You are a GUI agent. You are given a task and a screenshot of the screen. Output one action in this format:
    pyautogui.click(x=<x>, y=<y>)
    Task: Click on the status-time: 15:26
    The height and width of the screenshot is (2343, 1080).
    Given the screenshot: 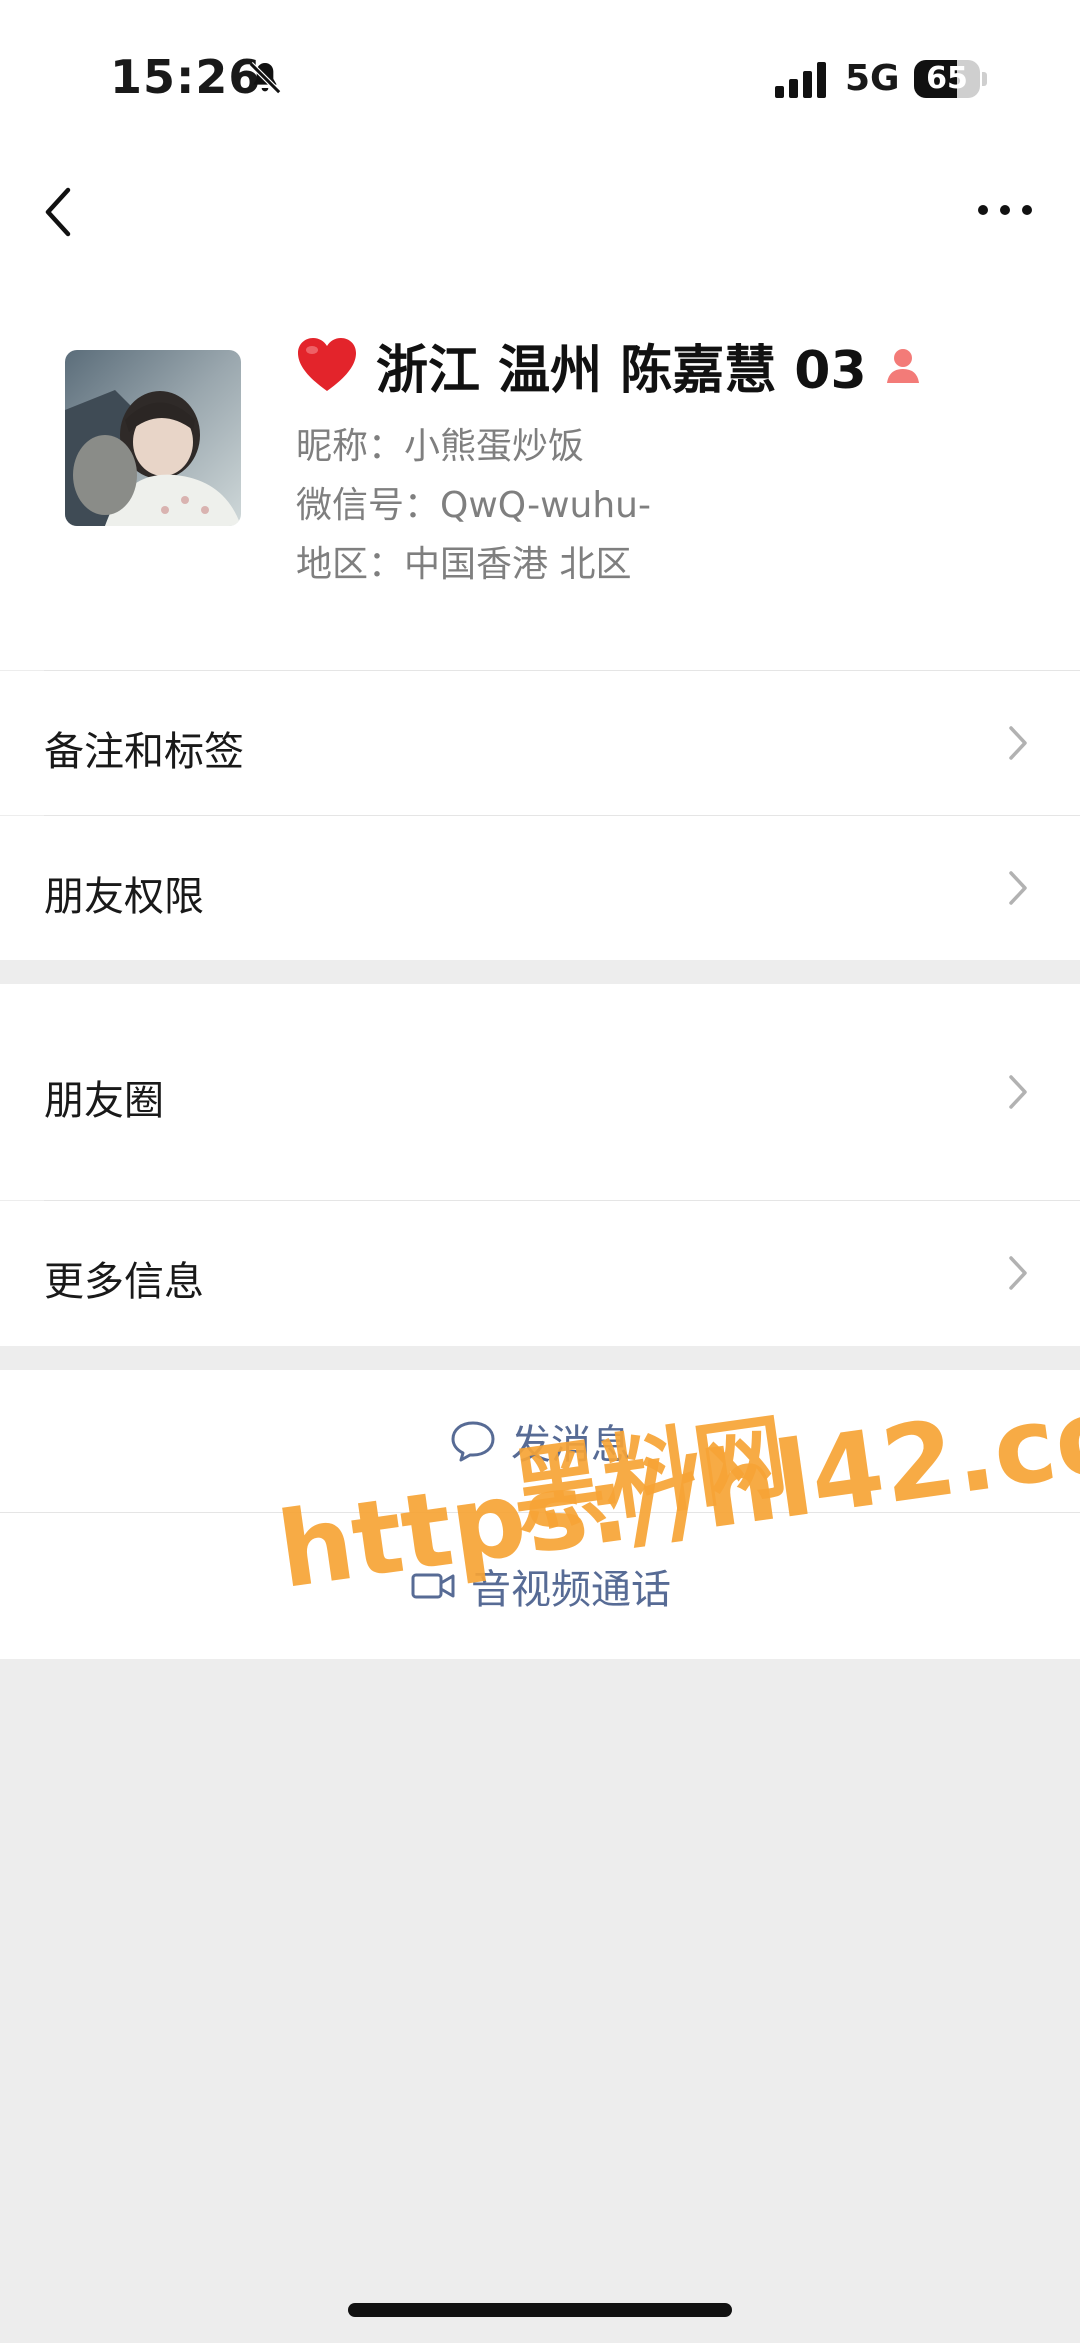 What is the action you would take?
    pyautogui.click(x=186, y=77)
    